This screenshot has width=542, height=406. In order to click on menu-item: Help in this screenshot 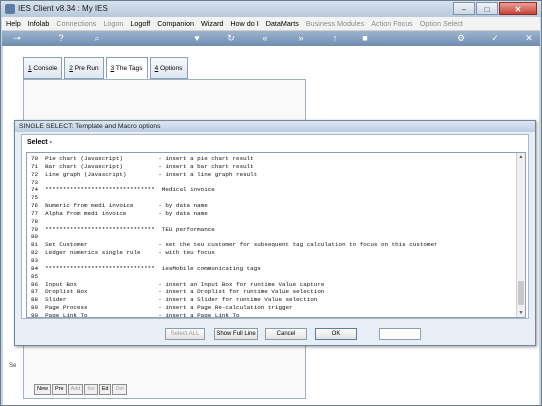, I will do `click(13, 23)`.